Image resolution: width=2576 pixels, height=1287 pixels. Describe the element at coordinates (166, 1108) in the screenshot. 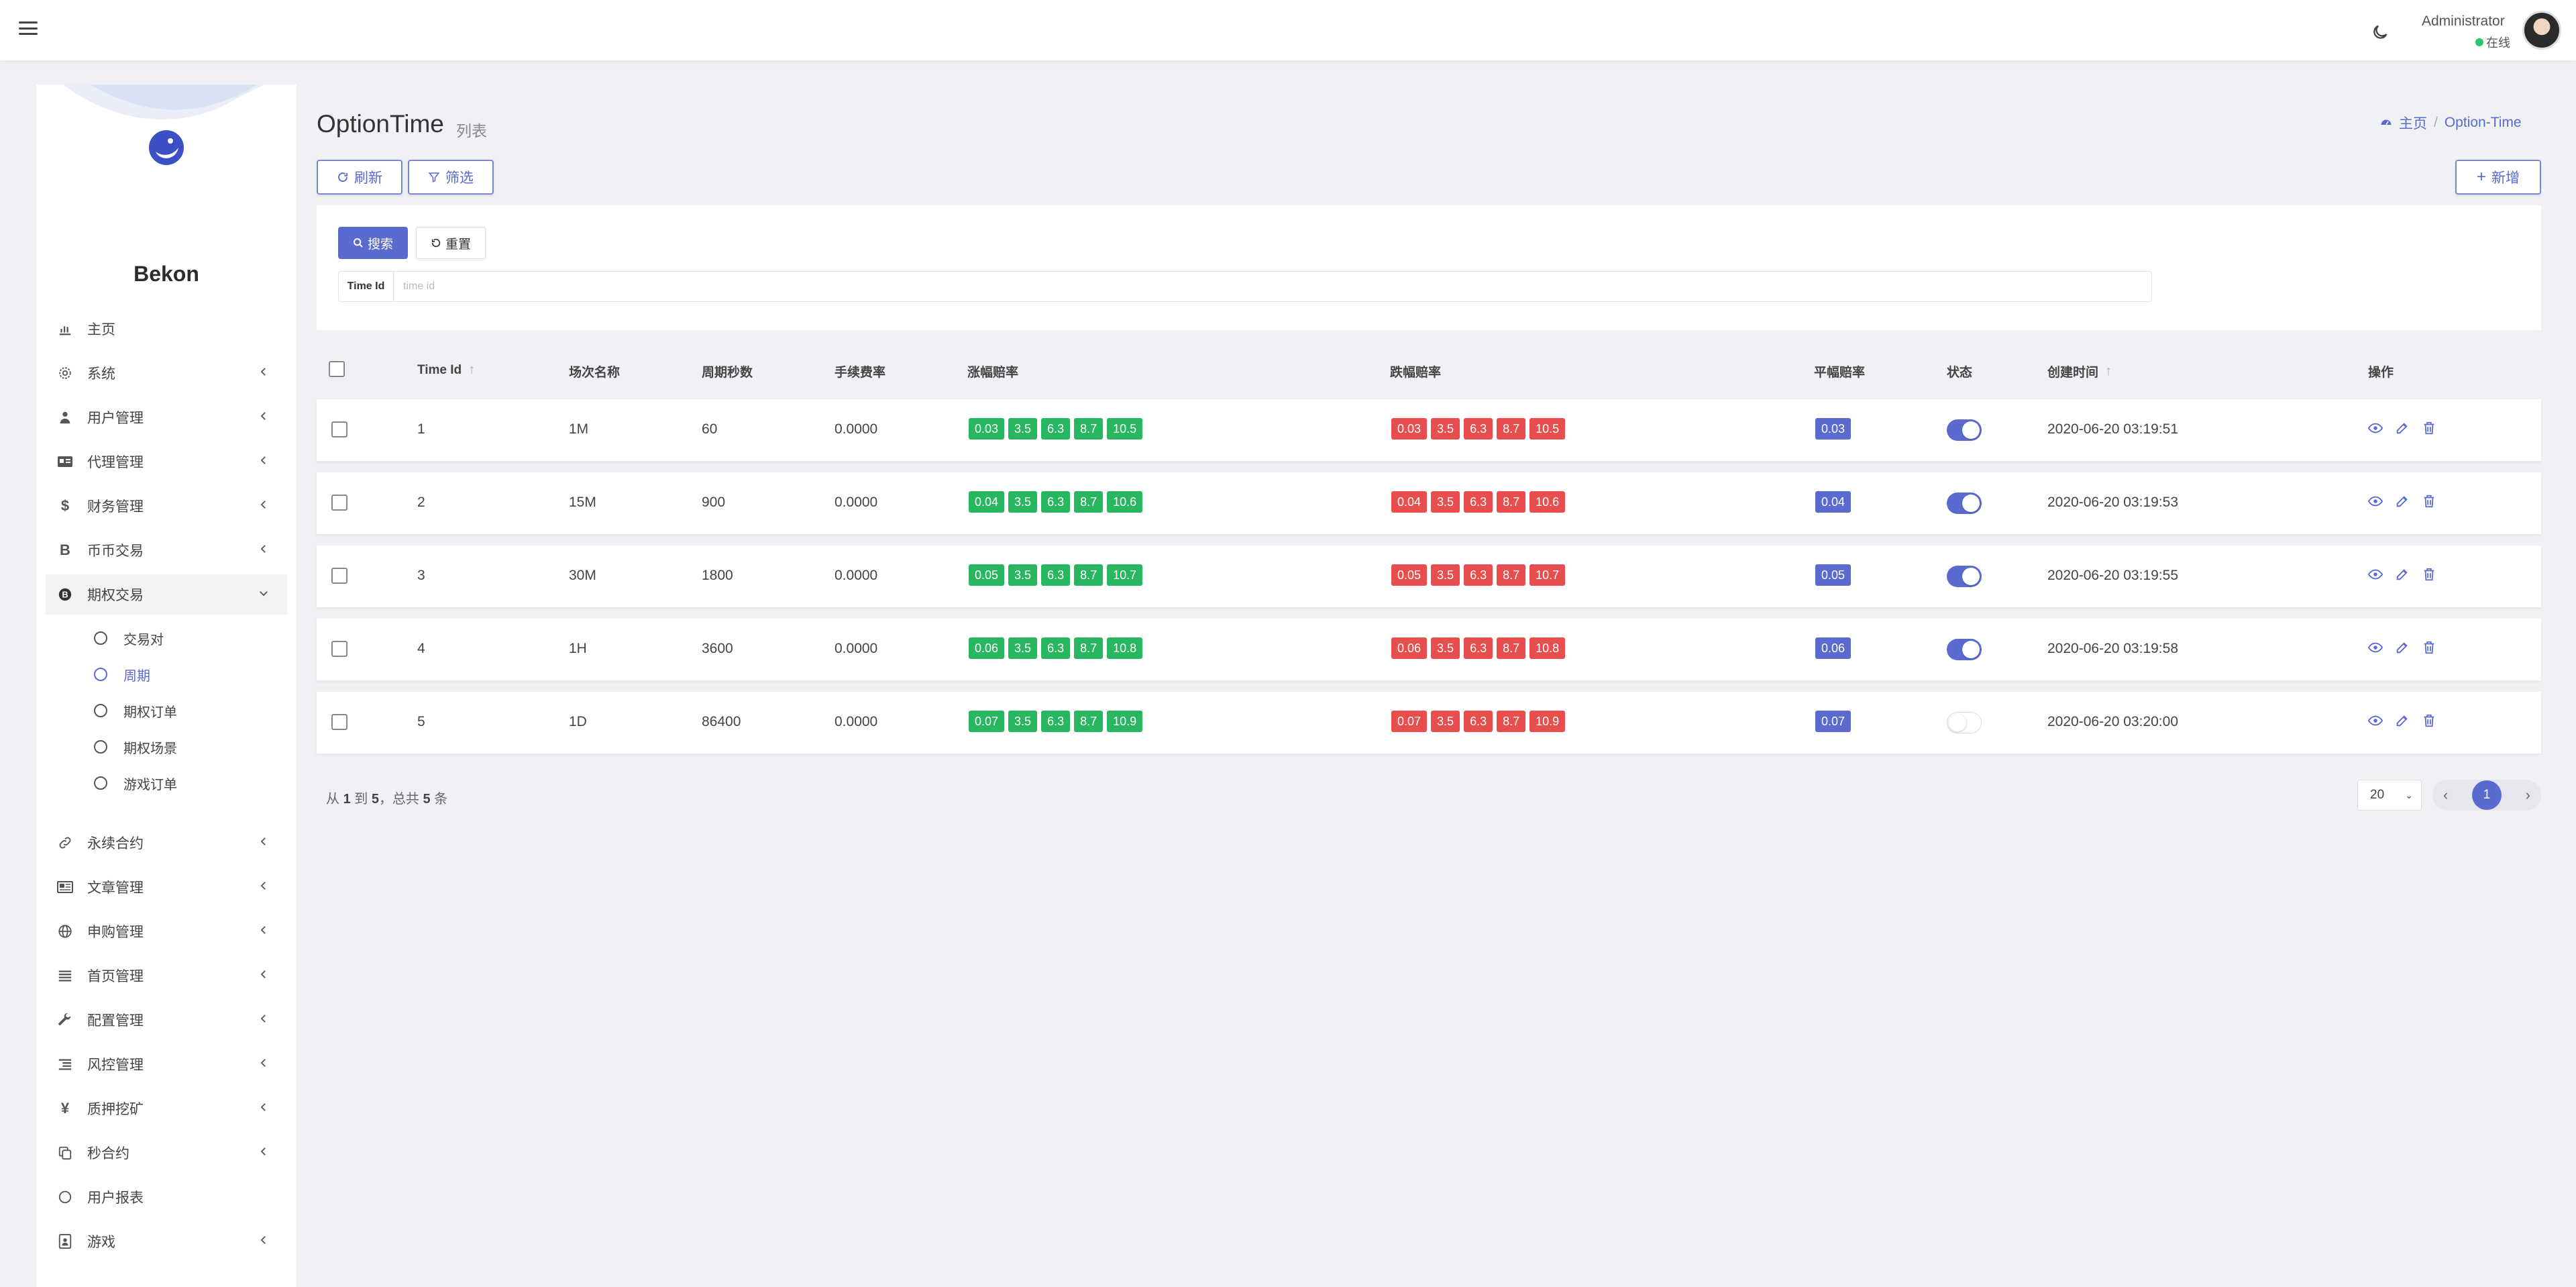

I see `sidebar-item-13: ¥ 质押挖矿` at that location.